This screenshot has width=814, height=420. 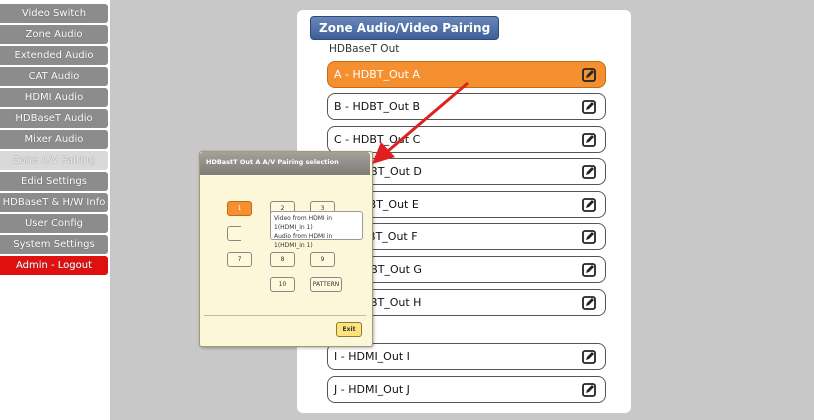 What do you see at coordinates (282, 284) in the screenshot?
I see `input-button-10: 10` at bounding box center [282, 284].